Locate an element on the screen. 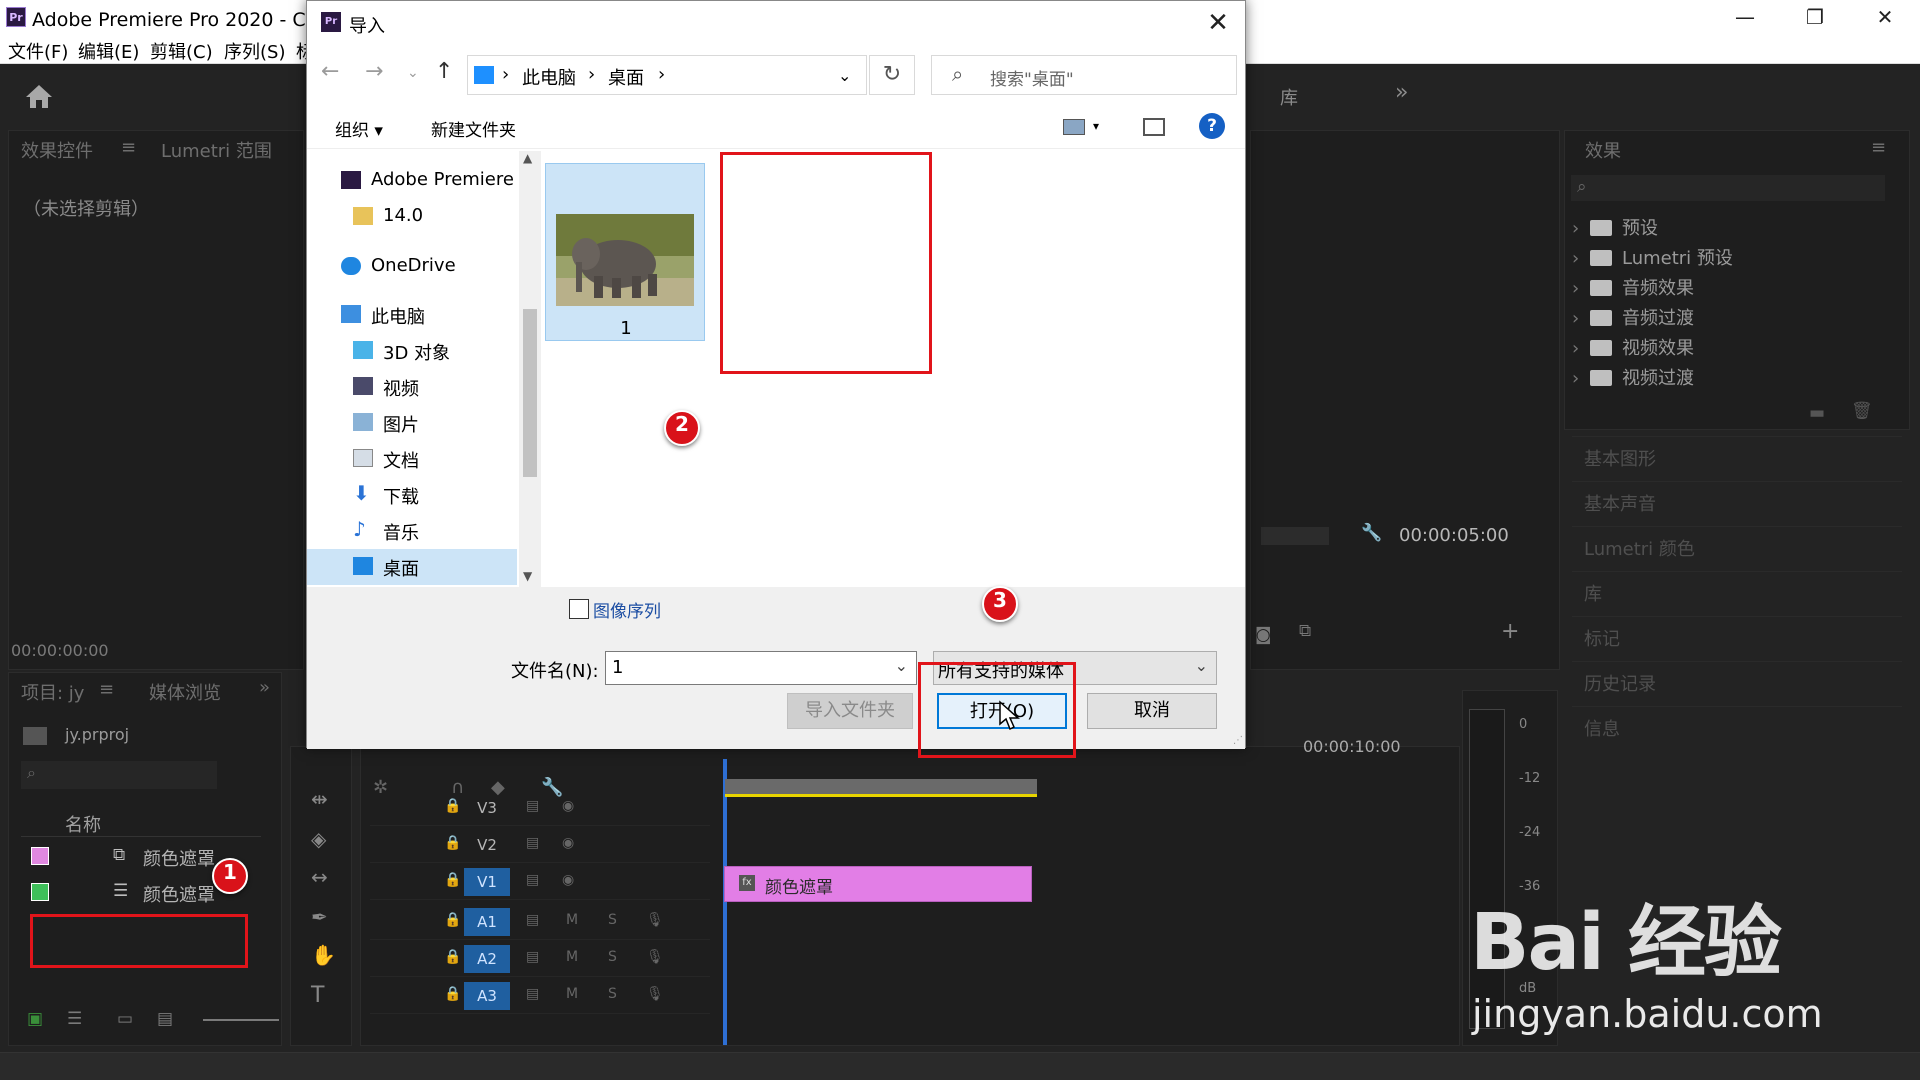 Image resolution: width=1920 pixels, height=1080 pixels. help-icon: ? is located at coordinates (1212, 126).